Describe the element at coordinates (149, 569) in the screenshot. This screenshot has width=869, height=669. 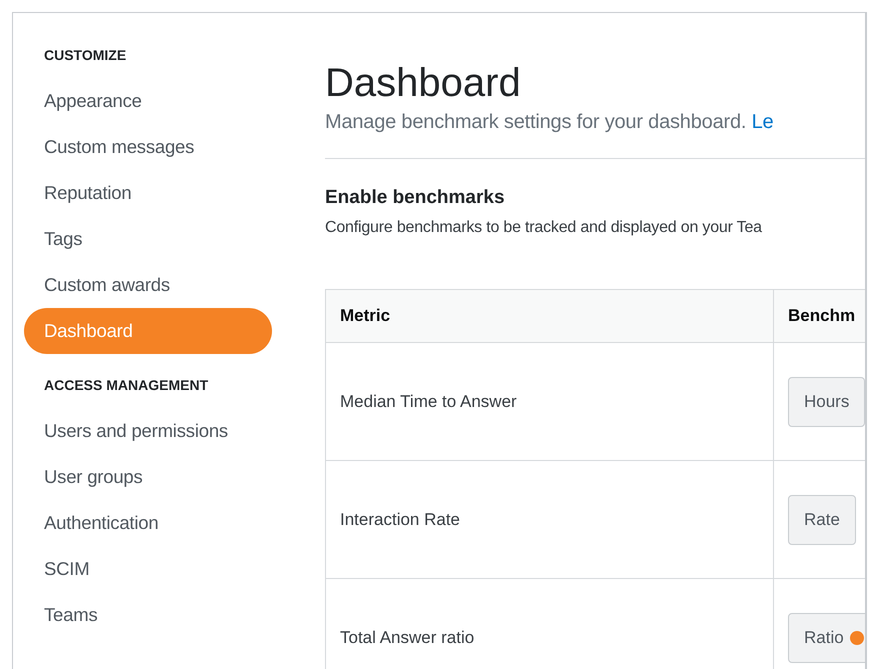
I see `sidebar-item: SCIM` at that location.